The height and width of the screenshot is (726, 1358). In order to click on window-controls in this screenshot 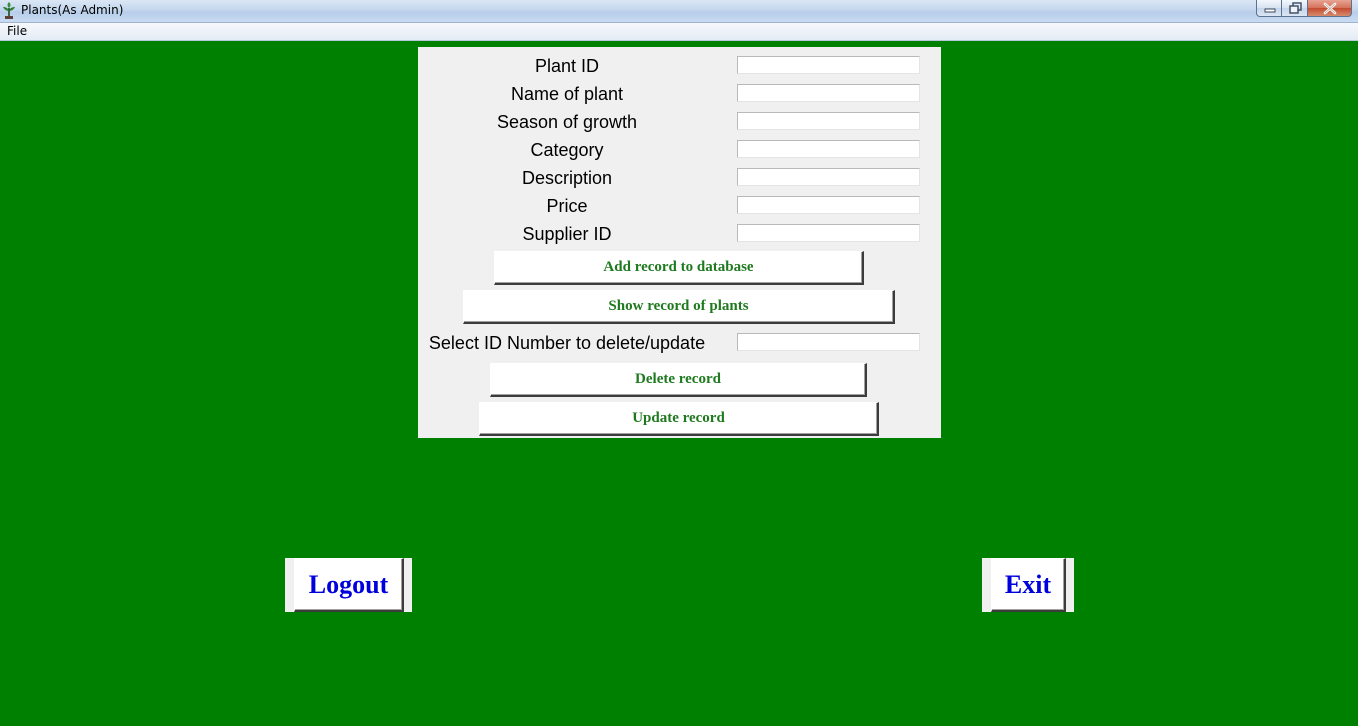, I will do `click(1304, 9)`.